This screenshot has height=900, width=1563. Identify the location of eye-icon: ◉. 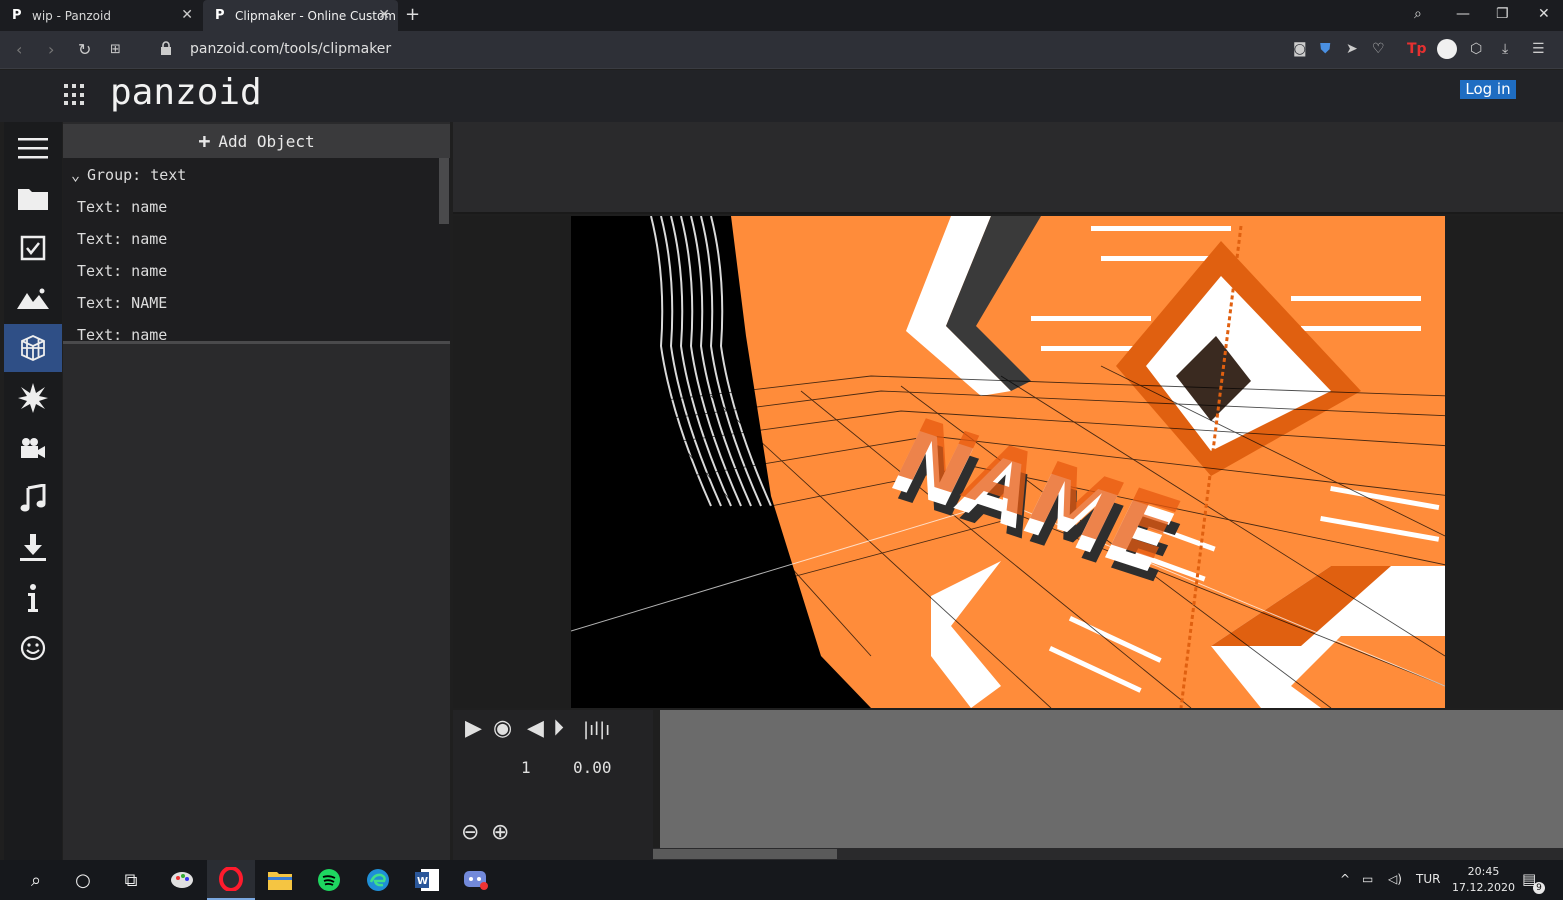
(502, 728).